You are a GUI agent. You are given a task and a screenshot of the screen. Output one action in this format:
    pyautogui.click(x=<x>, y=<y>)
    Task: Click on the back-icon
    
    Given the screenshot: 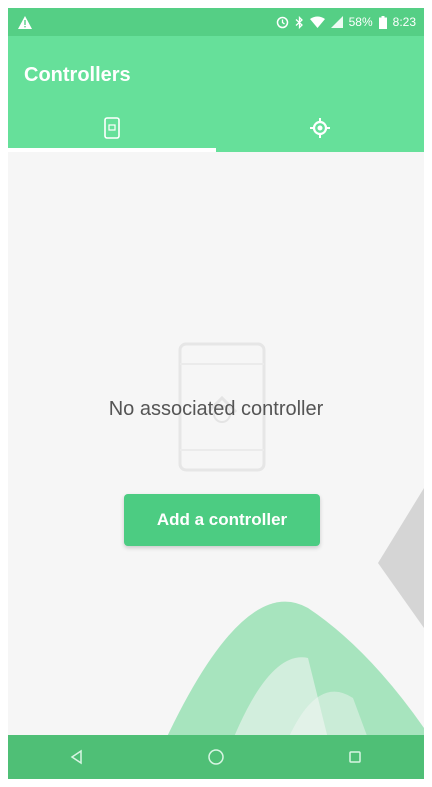 What is the action you would take?
    pyautogui.click(x=76, y=757)
    